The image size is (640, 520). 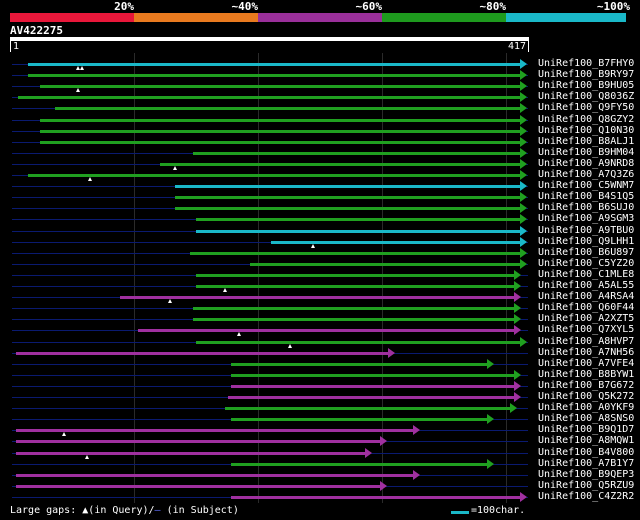 I want to click on scale-bar, so click(x=460, y=512).